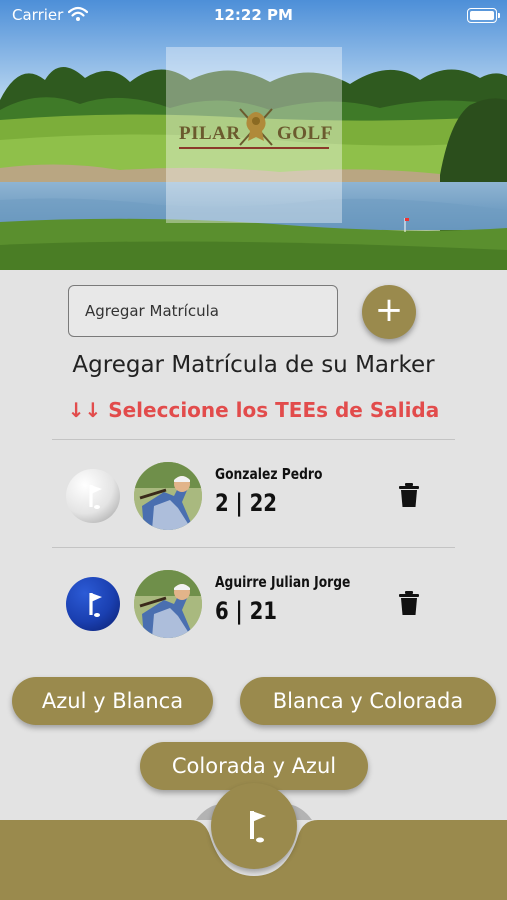 The width and height of the screenshot is (507, 900). Describe the element at coordinates (246, 503) in the screenshot. I see `player-score: 2 | 22` at that location.